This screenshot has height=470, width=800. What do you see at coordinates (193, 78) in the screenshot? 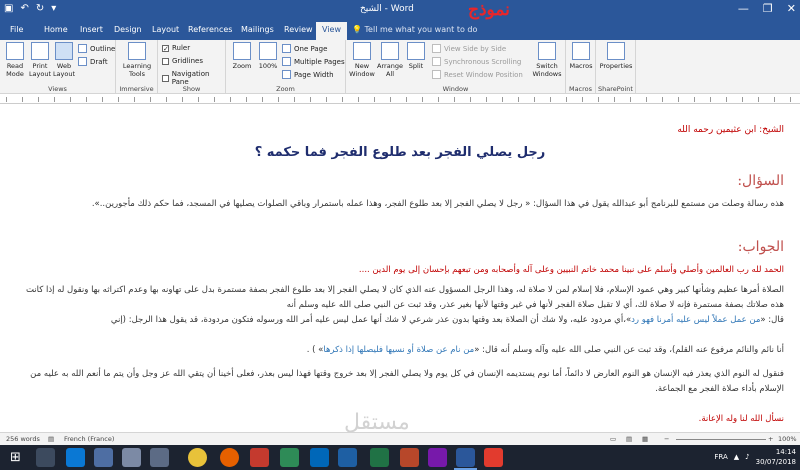
I see `navigation-pane-checkbox: Navigation Pane` at bounding box center [193, 78].